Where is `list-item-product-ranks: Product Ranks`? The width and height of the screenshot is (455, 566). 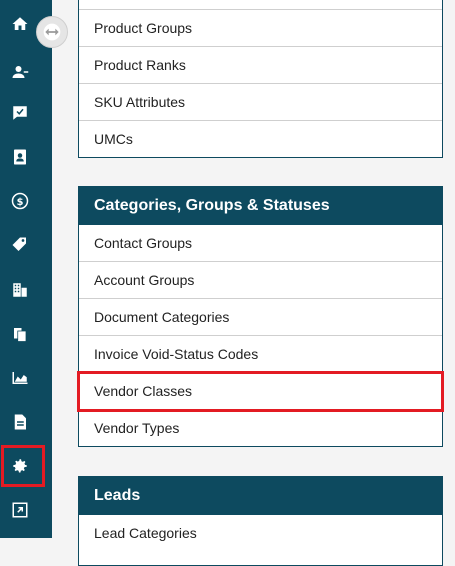 list-item-product-ranks: Product Ranks is located at coordinates (260, 65).